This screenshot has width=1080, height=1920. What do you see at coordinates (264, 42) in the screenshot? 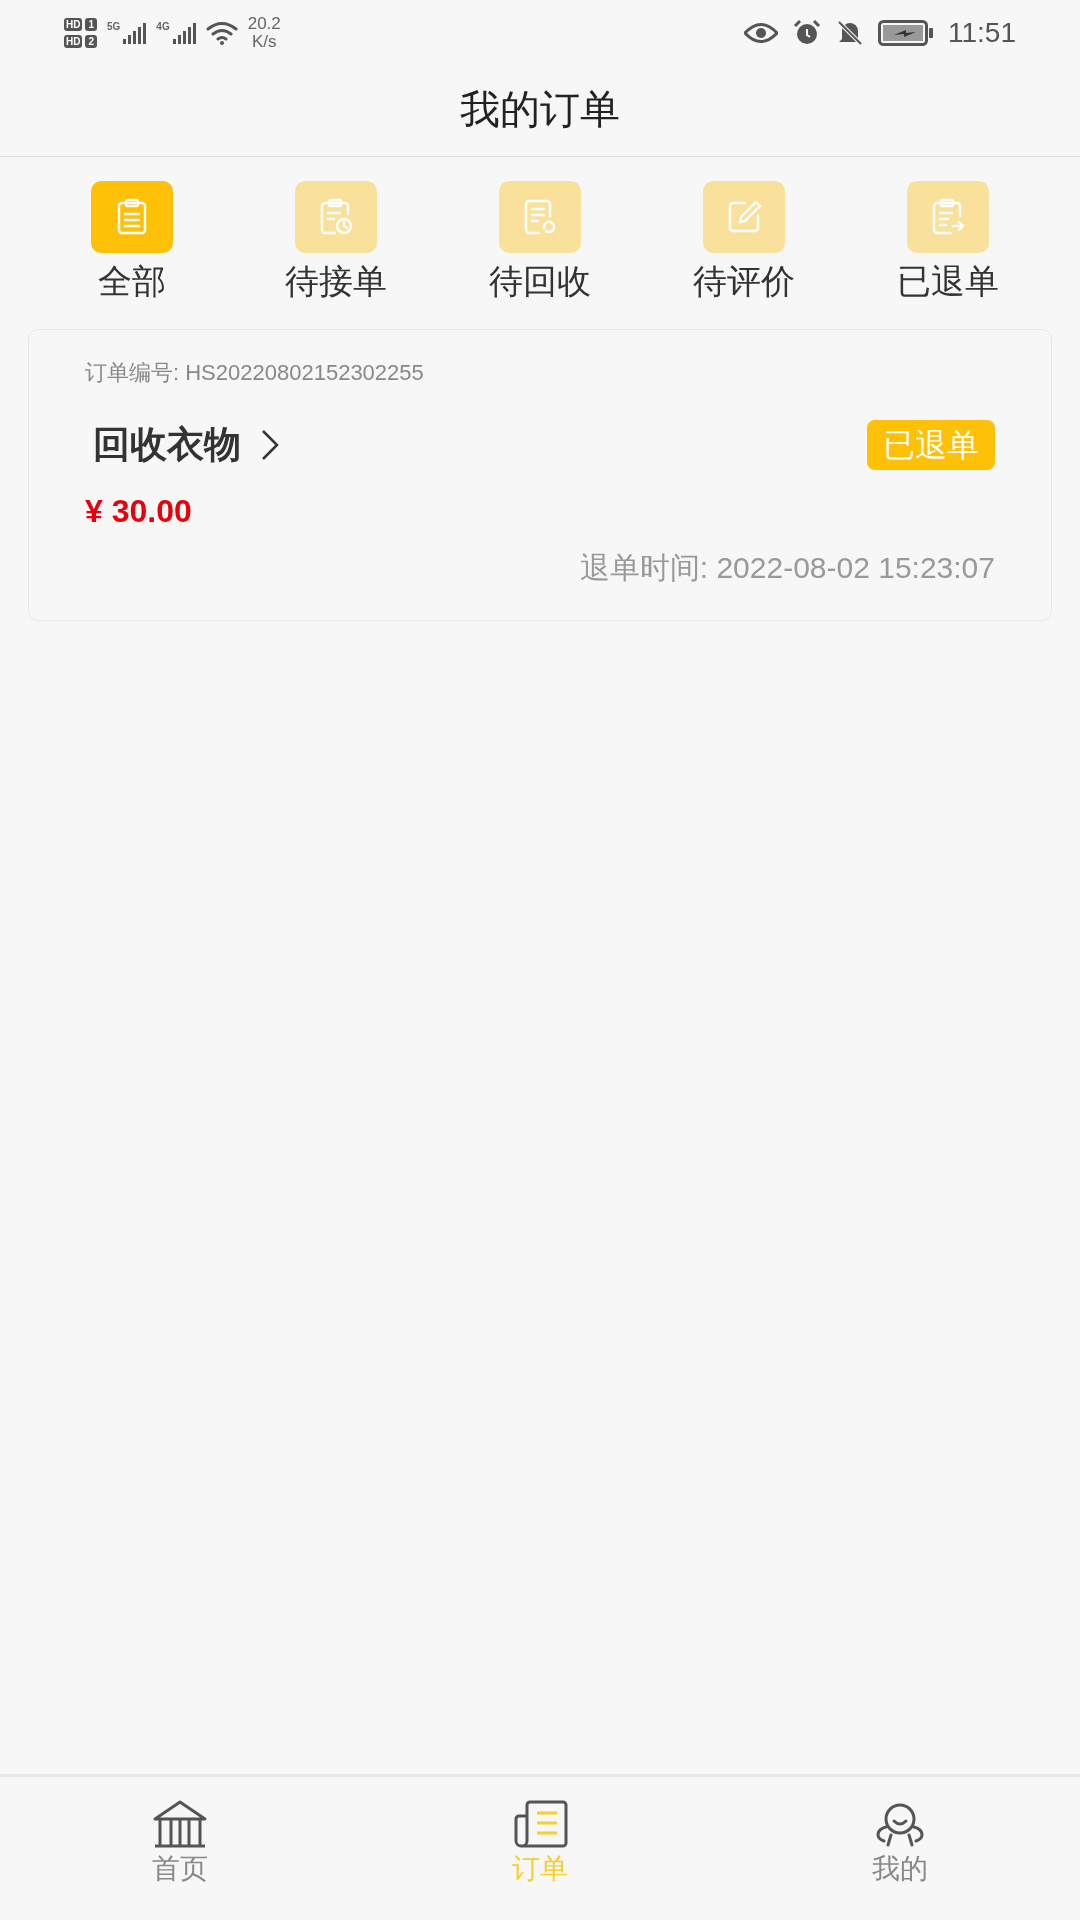
I see `speed-unit: K/s` at bounding box center [264, 42].